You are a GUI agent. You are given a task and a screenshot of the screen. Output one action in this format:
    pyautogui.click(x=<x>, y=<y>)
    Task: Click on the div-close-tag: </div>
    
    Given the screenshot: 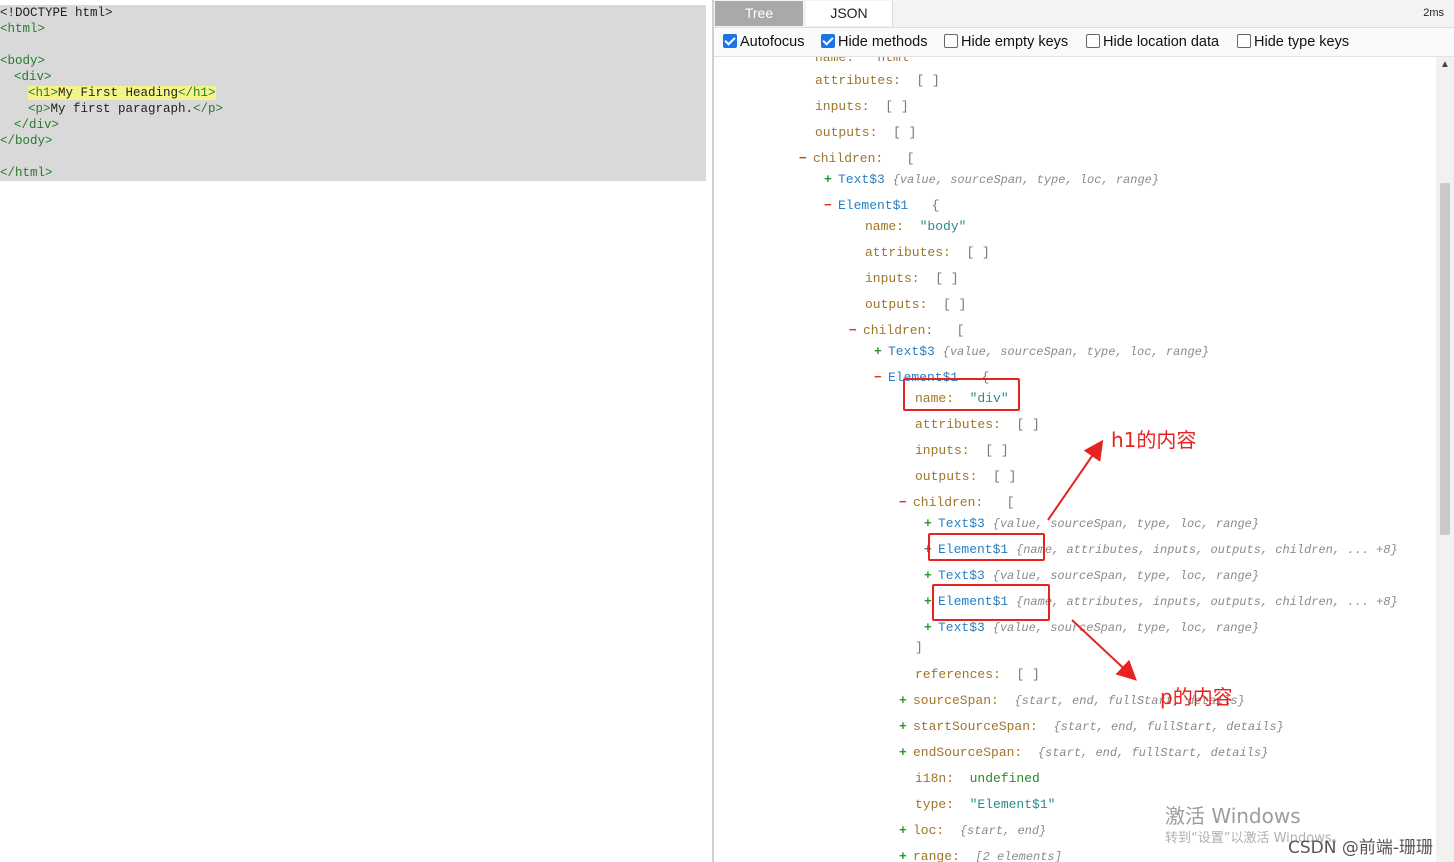 What is the action you would take?
    pyautogui.click(x=37, y=125)
    